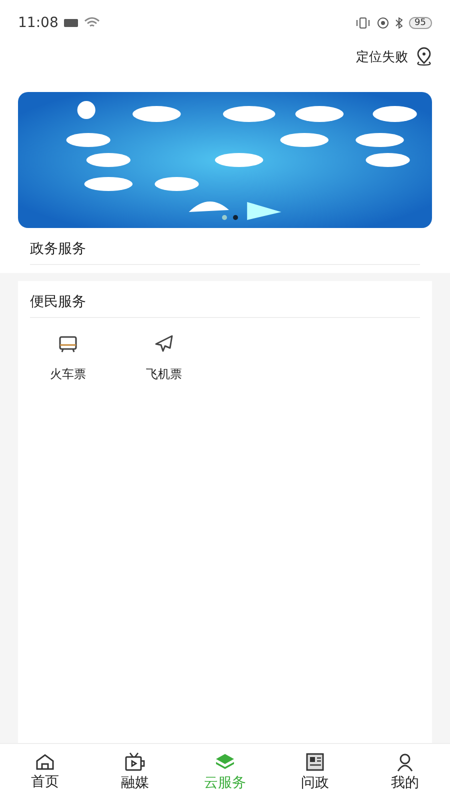 Image resolution: width=450 pixels, height=800 pixels. Describe the element at coordinates (68, 358) in the screenshot. I see `service-item: 火车票` at that location.